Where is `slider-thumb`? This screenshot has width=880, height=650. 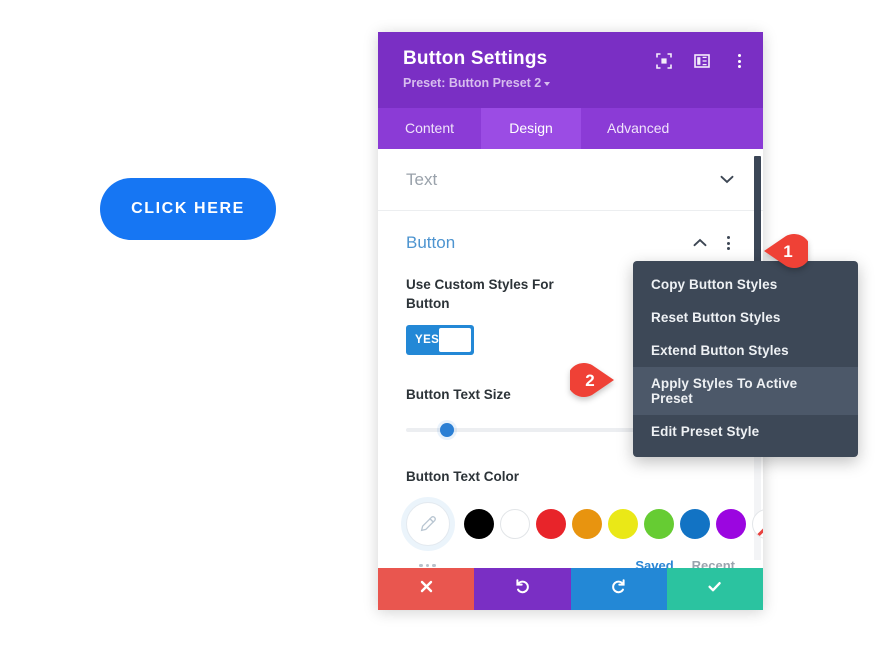
slider-thumb is located at coordinates (447, 430).